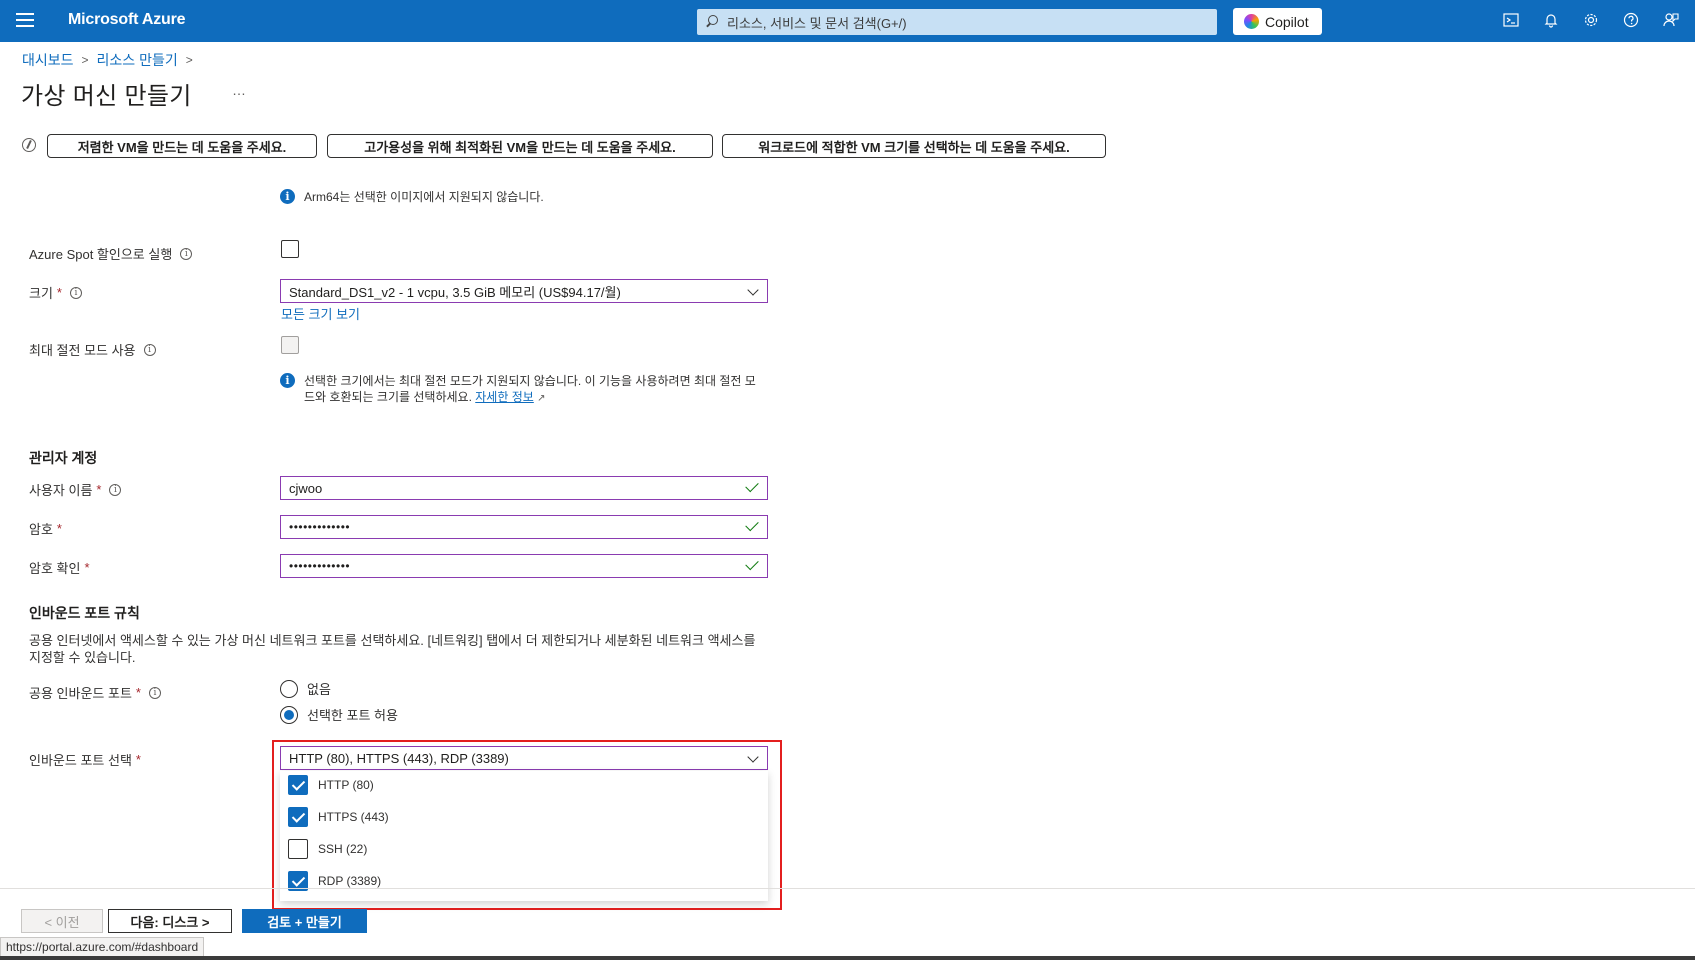 This screenshot has height=960, width=1695. Describe the element at coordinates (290, 345) in the screenshot. I see `hibernate-checkbox` at that location.